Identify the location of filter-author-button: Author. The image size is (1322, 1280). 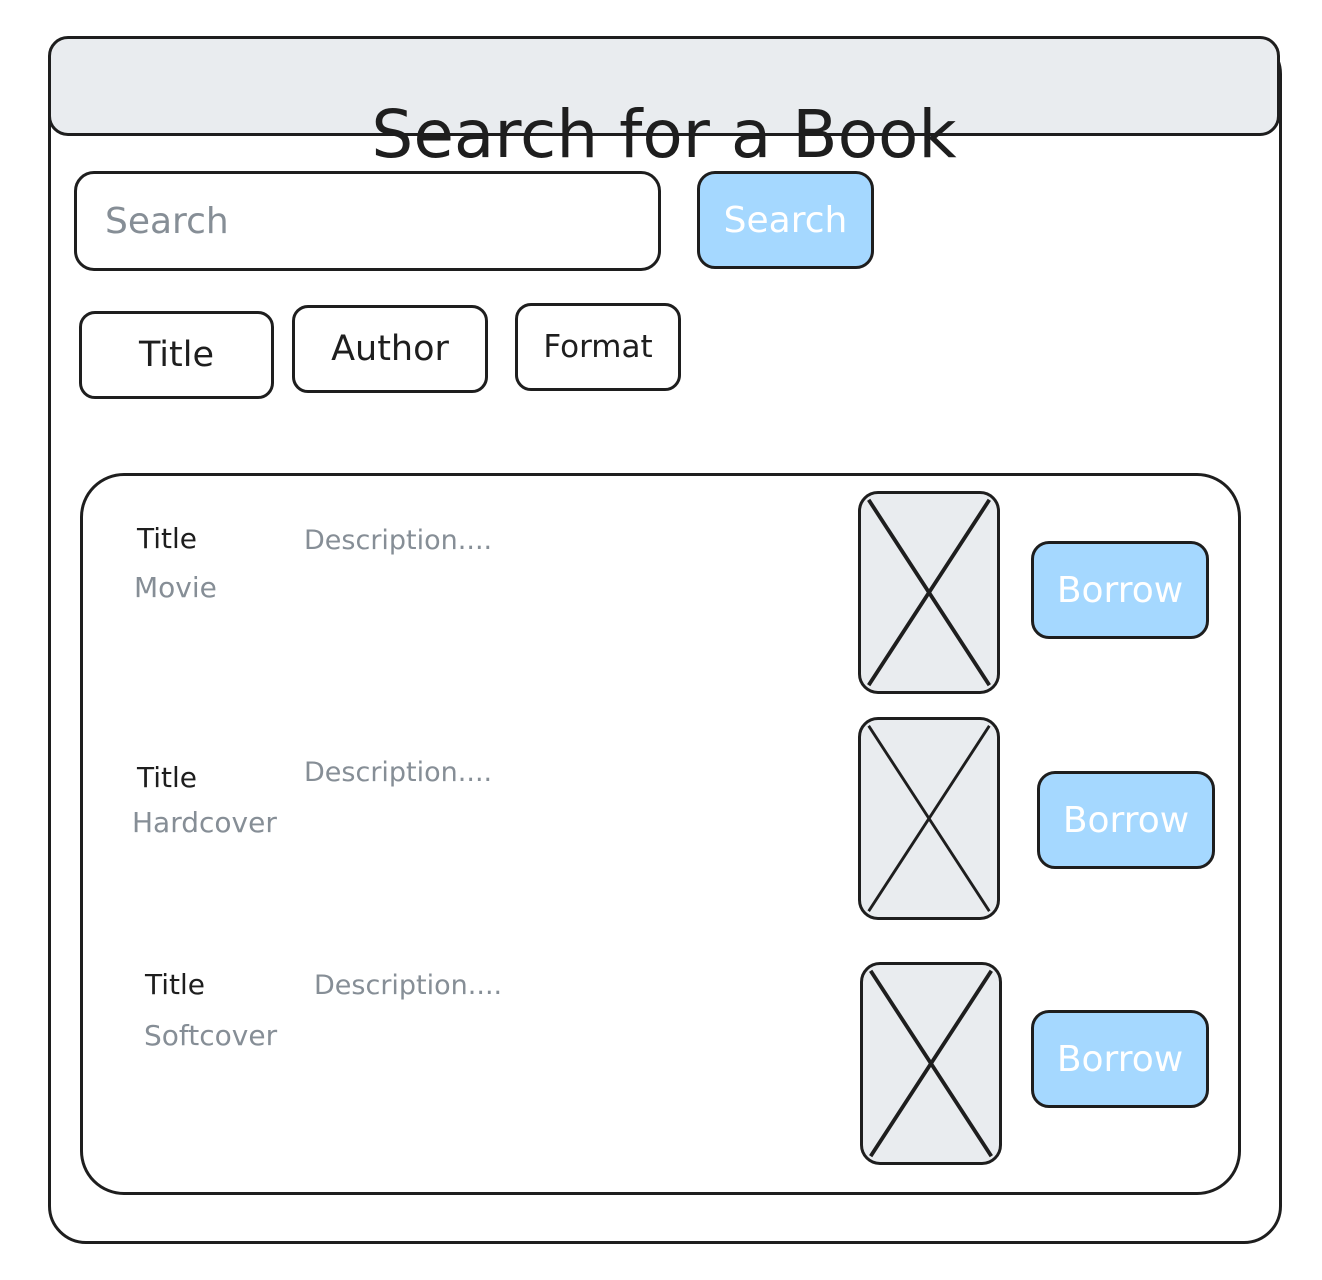
(390, 349).